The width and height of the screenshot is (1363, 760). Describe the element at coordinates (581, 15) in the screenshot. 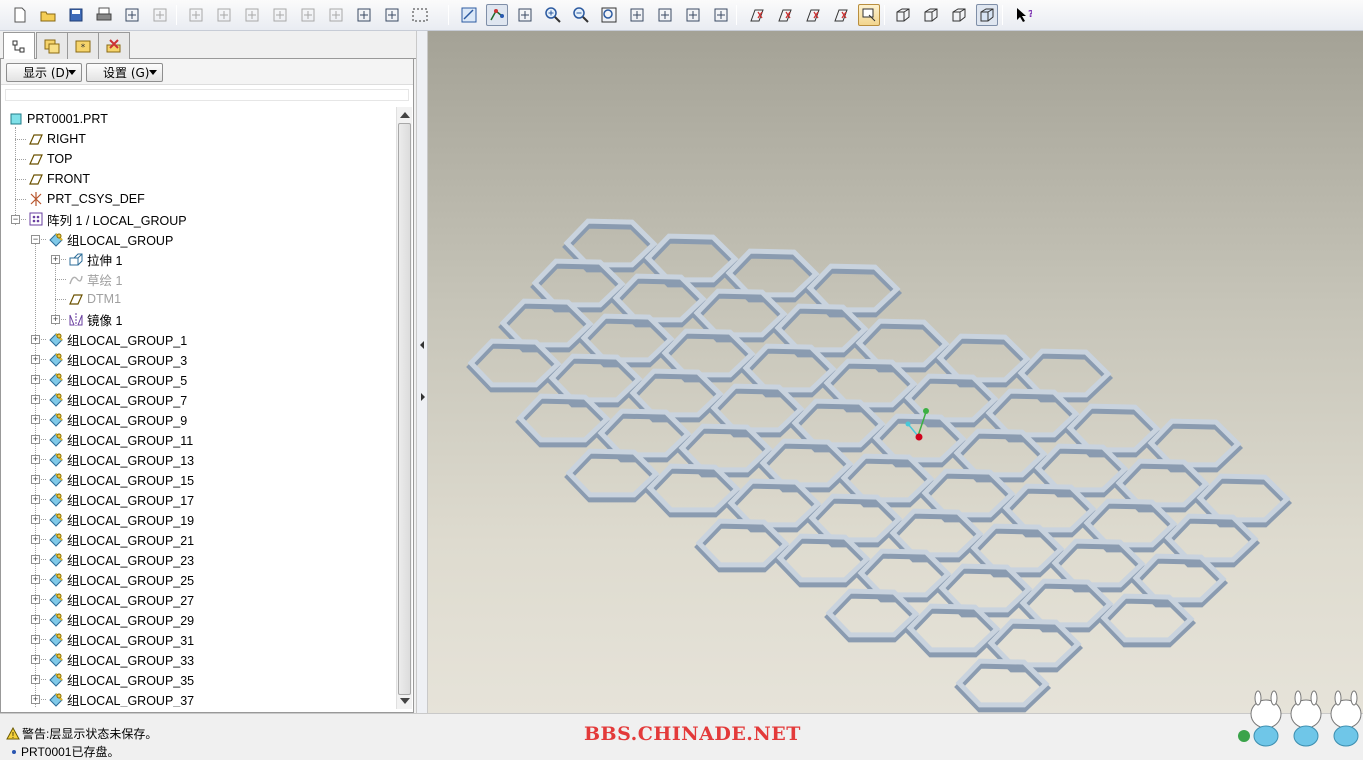

I see `zoom-out-button` at that location.